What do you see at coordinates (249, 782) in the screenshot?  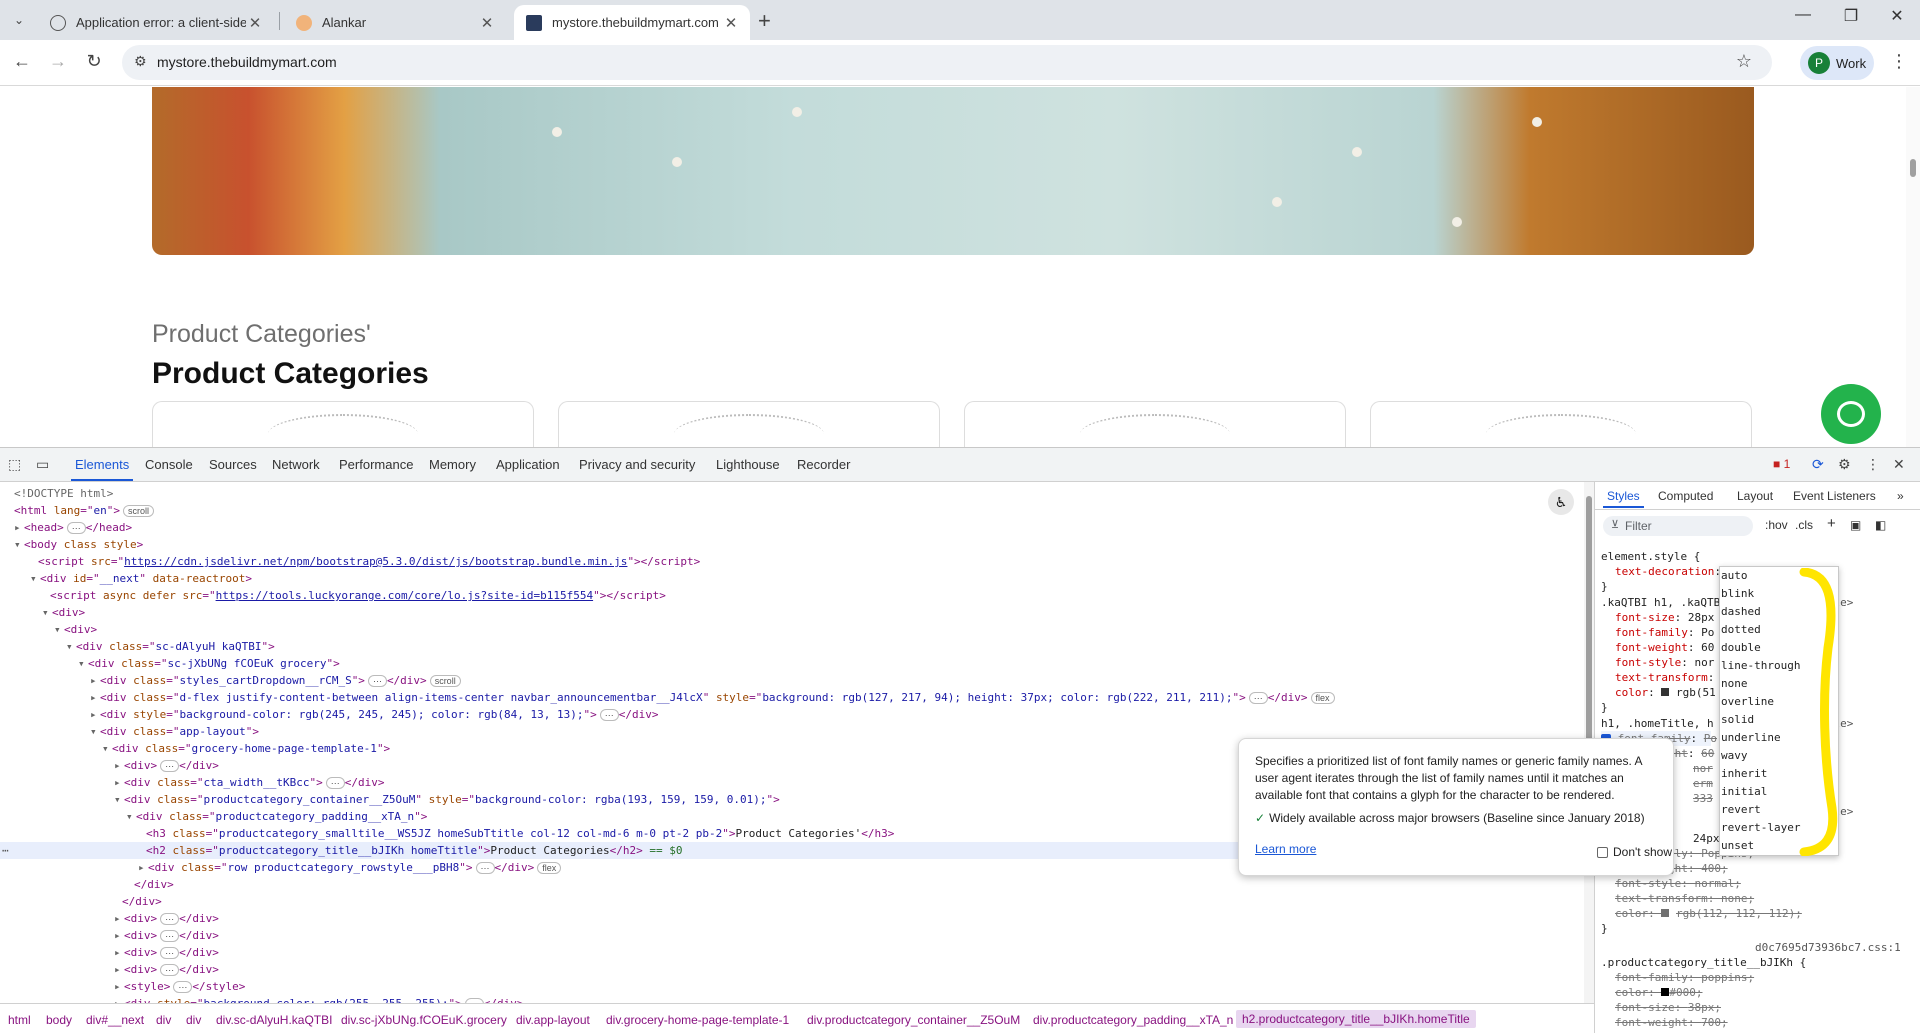 I see `tree-node: ▸ <div class="cta_width__tKBcc"> ⋯ </div>` at bounding box center [249, 782].